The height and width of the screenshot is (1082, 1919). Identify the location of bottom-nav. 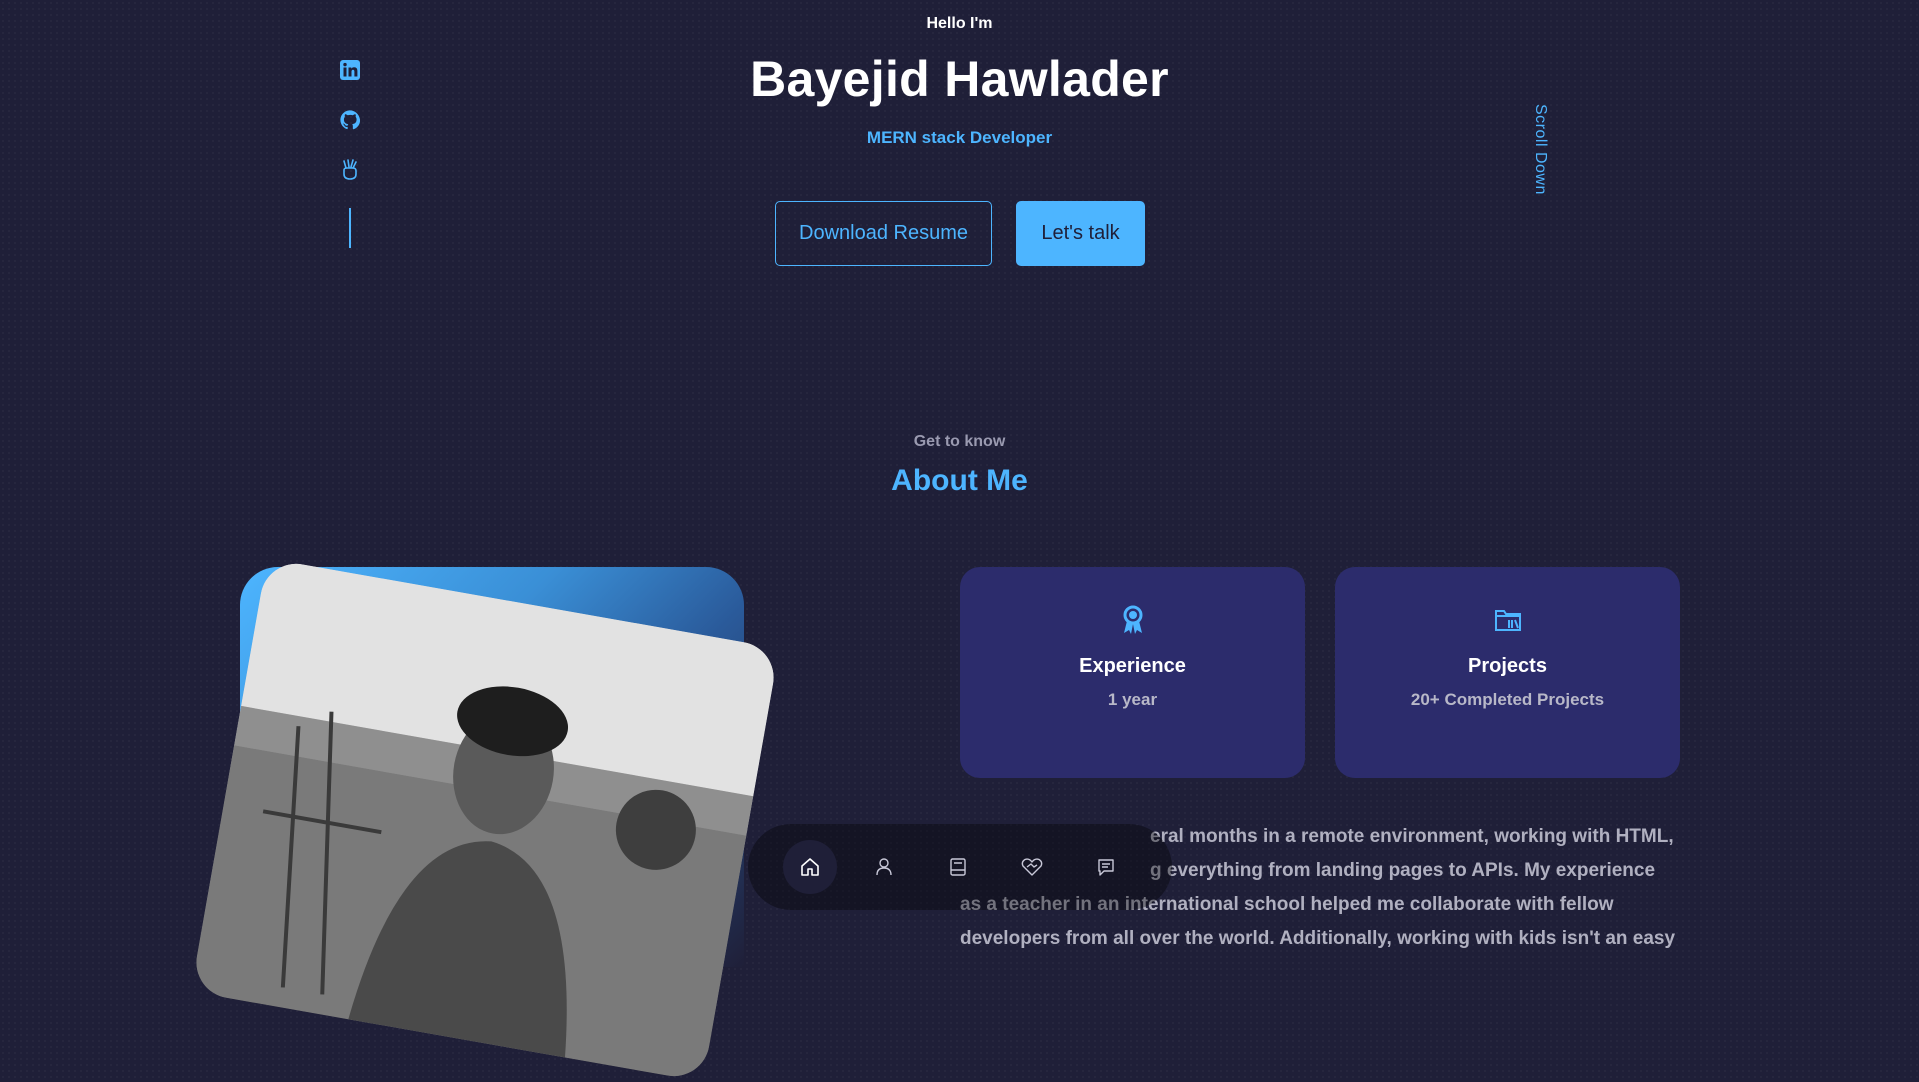
(960, 867).